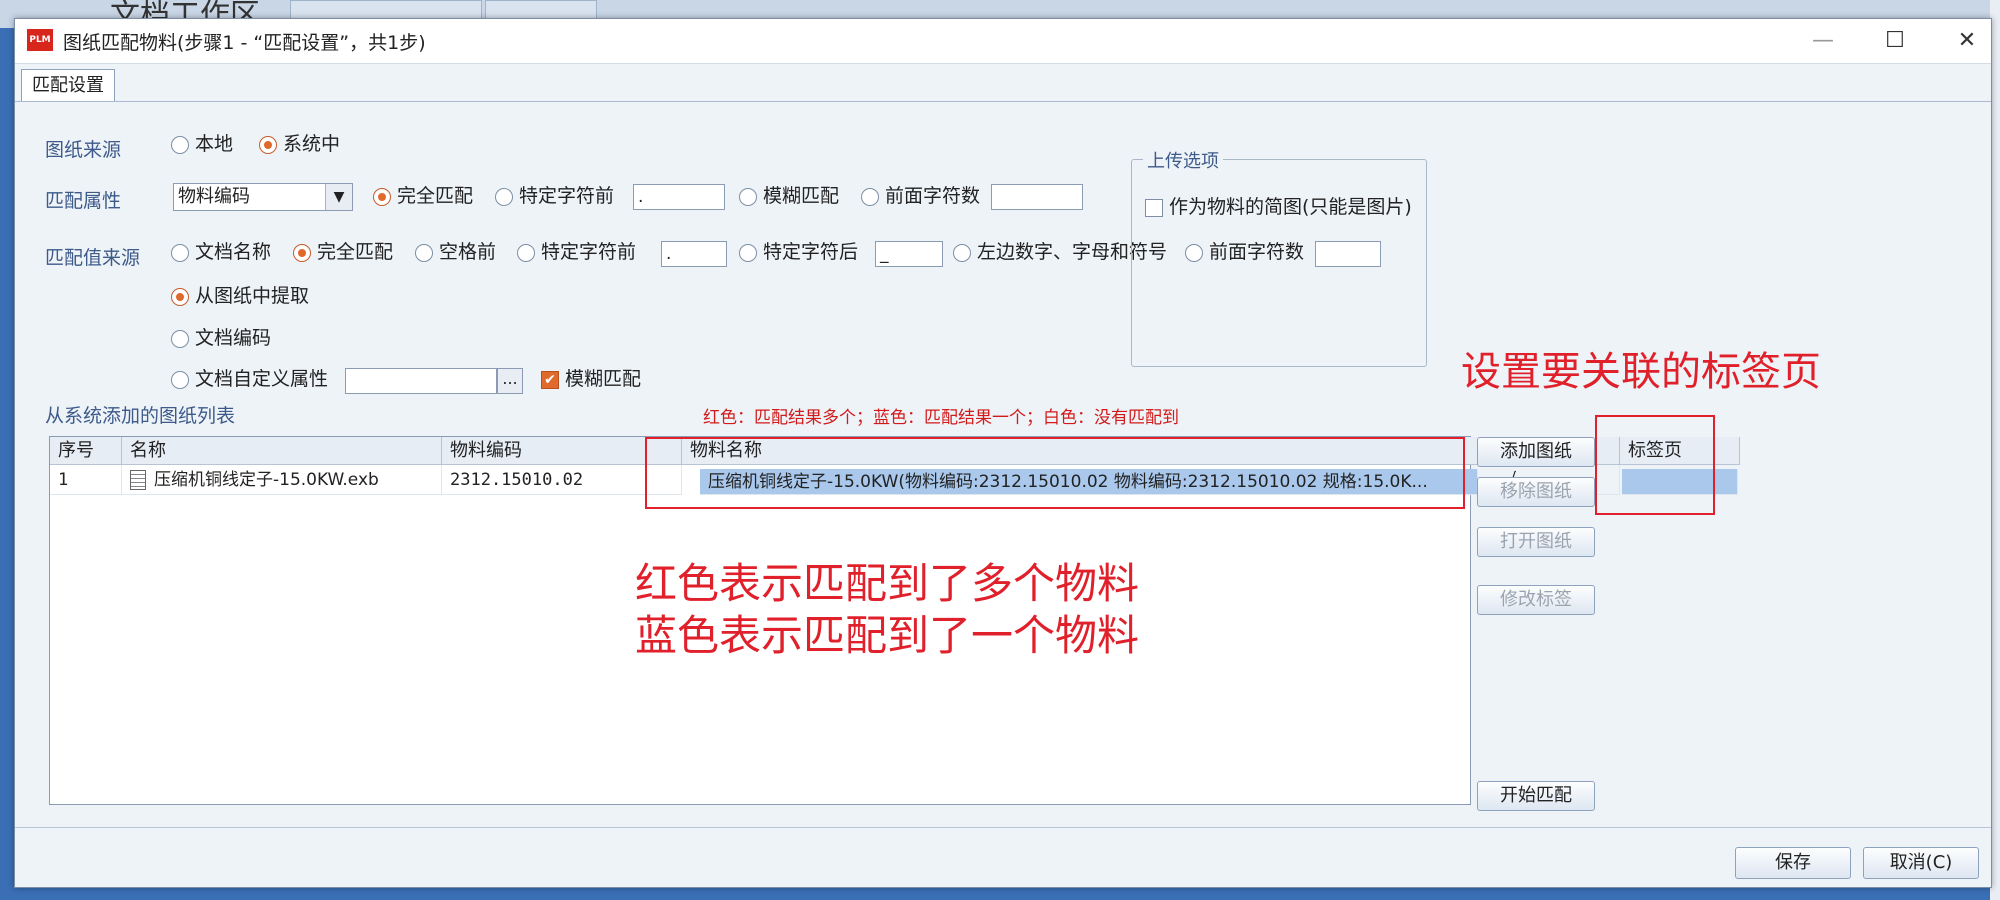 The width and height of the screenshot is (2000, 900). What do you see at coordinates (1536, 452) in the screenshot?
I see `add-drawing-button: 添加图纸` at bounding box center [1536, 452].